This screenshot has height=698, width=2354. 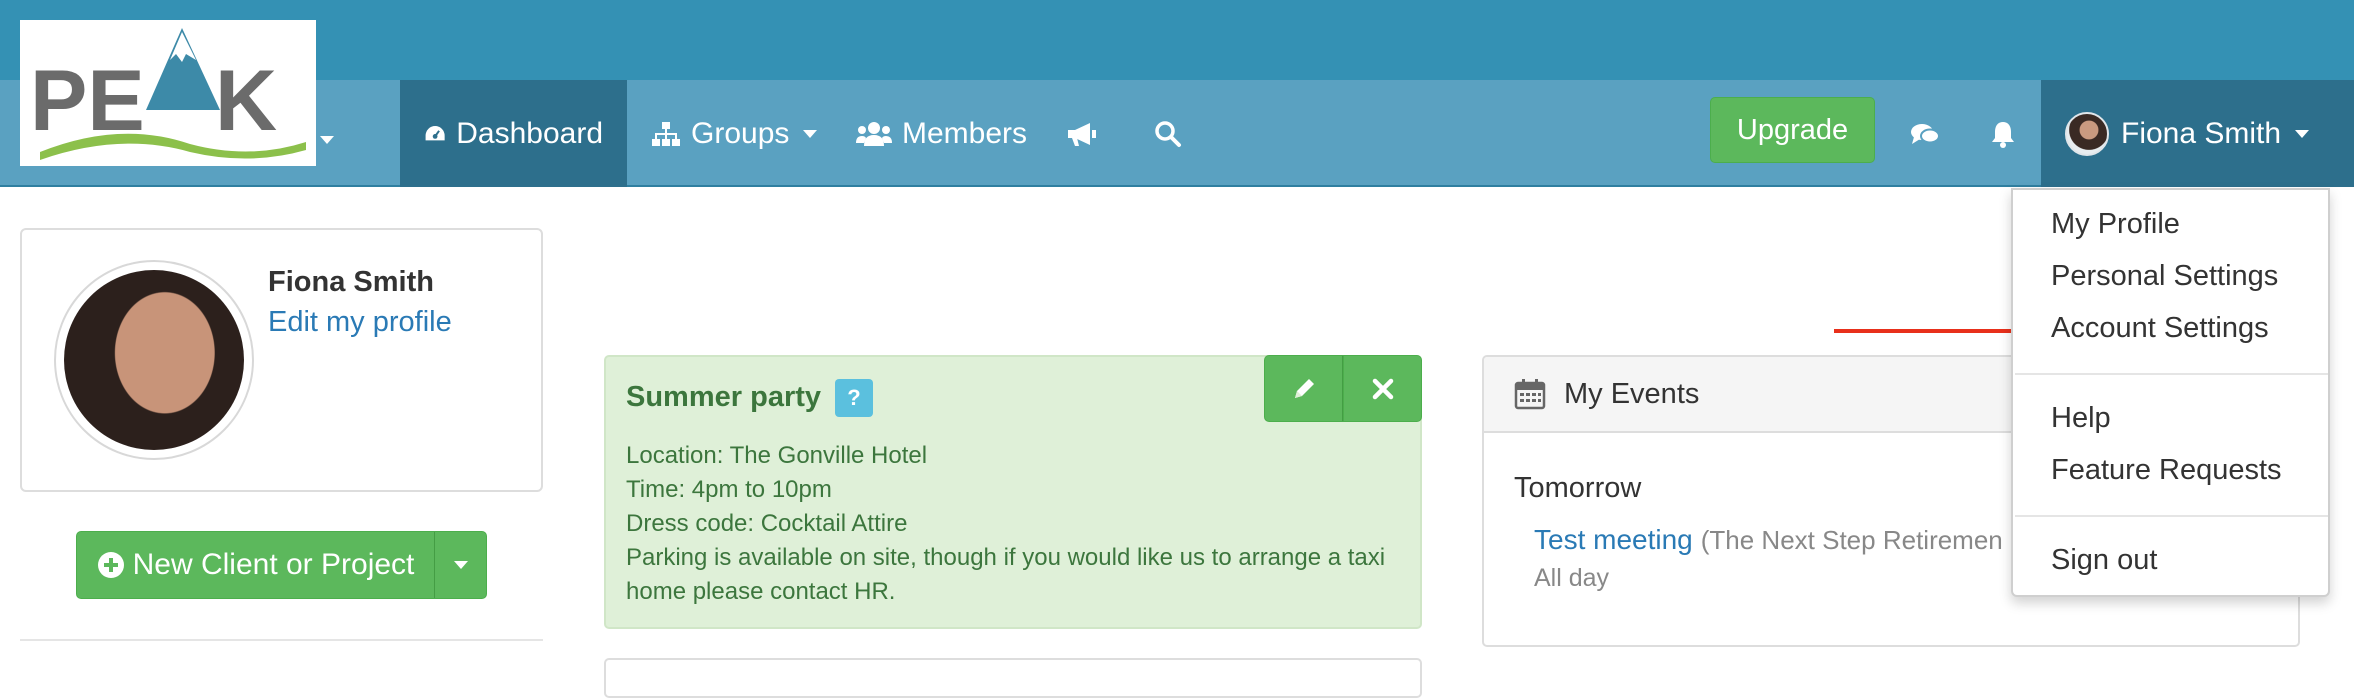 I want to click on announcement-actions, so click(x=1343, y=388).